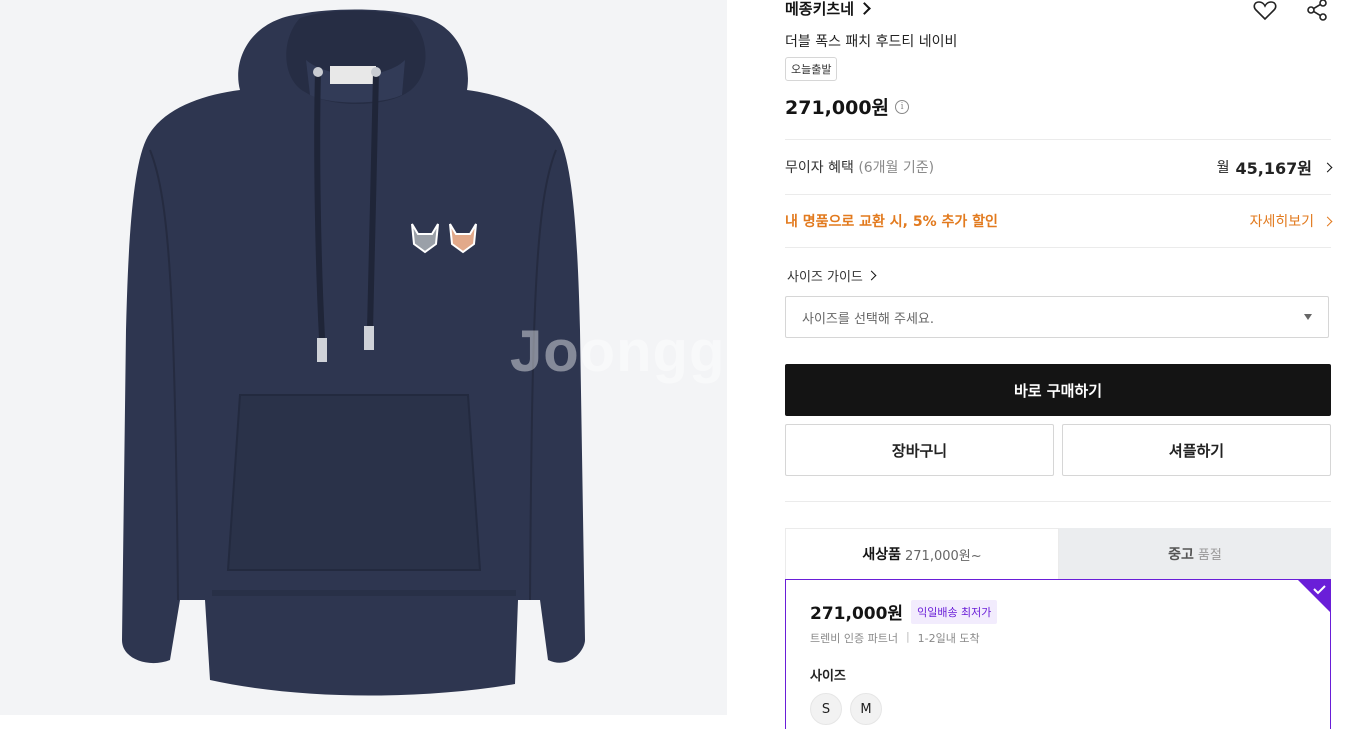  What do you see at coordinates (837, 108) in the screenshot?
I see `product-price: 271,000원` at bounding box center [837, 108].